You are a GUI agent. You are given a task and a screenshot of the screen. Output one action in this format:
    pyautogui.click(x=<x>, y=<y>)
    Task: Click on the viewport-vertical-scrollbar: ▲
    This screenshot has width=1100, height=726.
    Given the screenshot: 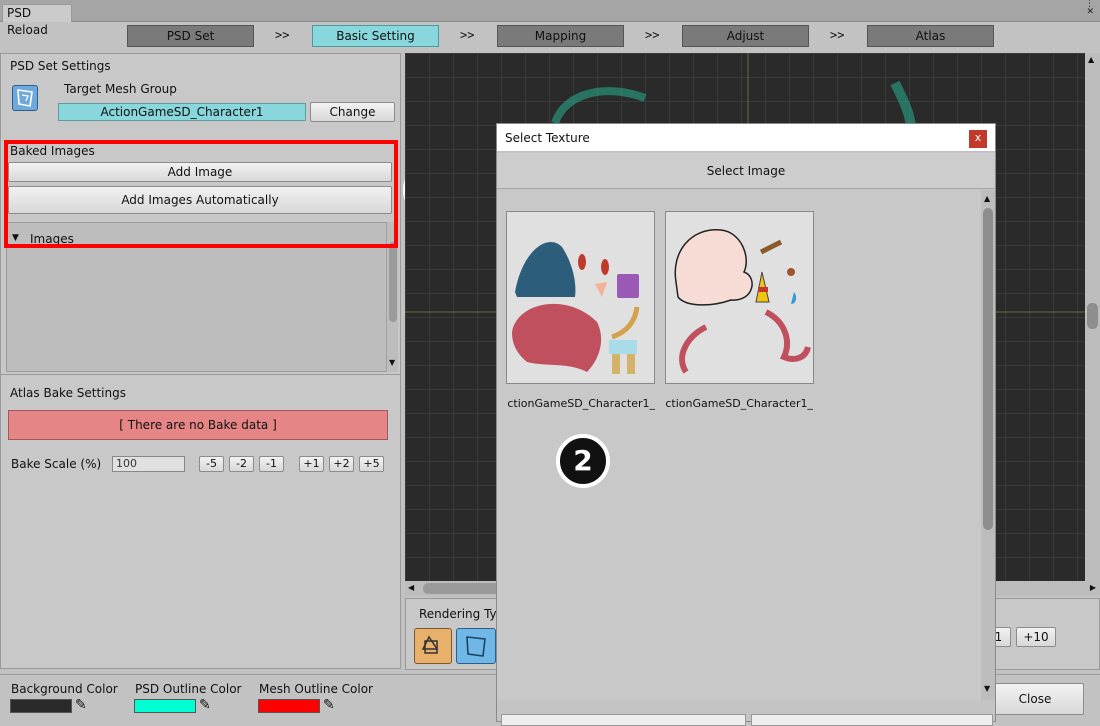 What is the action you would take?
    pyautogui.click(x=1092, y=317)
    